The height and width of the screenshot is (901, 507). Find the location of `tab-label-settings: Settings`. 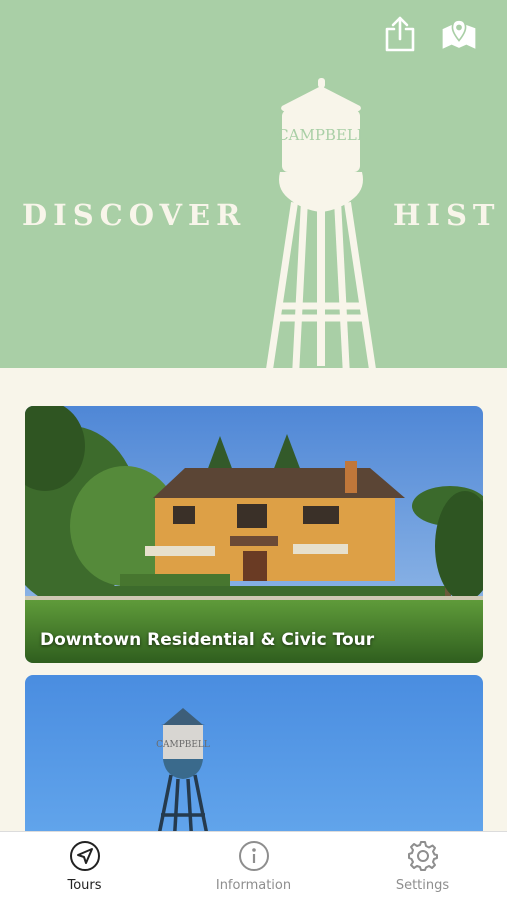

tab-label-settings: Settings is located at coordinates (422, 885).